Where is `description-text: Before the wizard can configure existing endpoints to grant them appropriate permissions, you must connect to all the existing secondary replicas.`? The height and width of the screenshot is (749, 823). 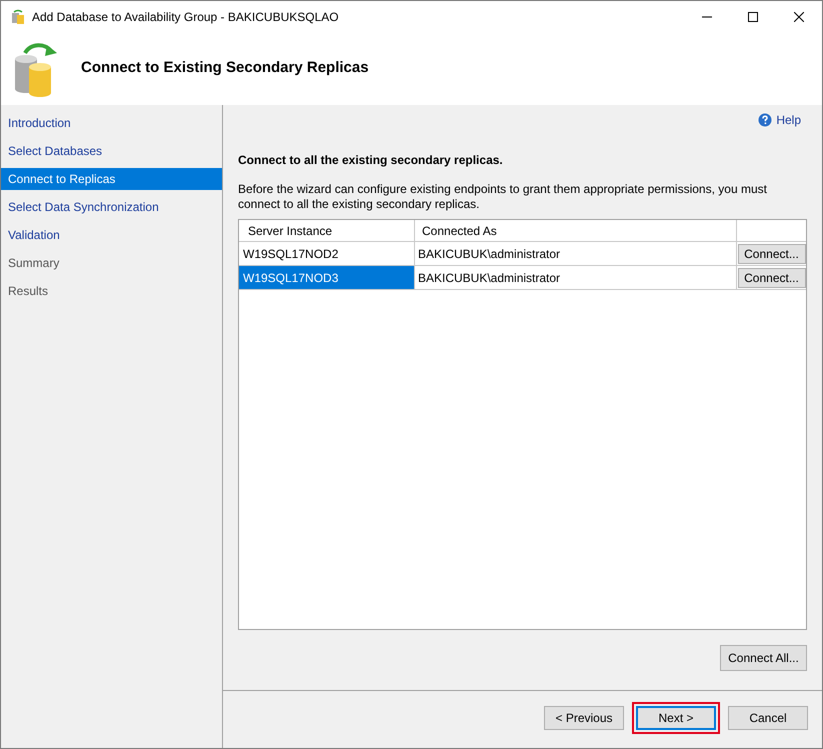
description-text: Before the wizard can configure existing endpoints to grant them appropriate permissions, you must connect to all the existing secondary replicas. is located at coordinates (503, 197).